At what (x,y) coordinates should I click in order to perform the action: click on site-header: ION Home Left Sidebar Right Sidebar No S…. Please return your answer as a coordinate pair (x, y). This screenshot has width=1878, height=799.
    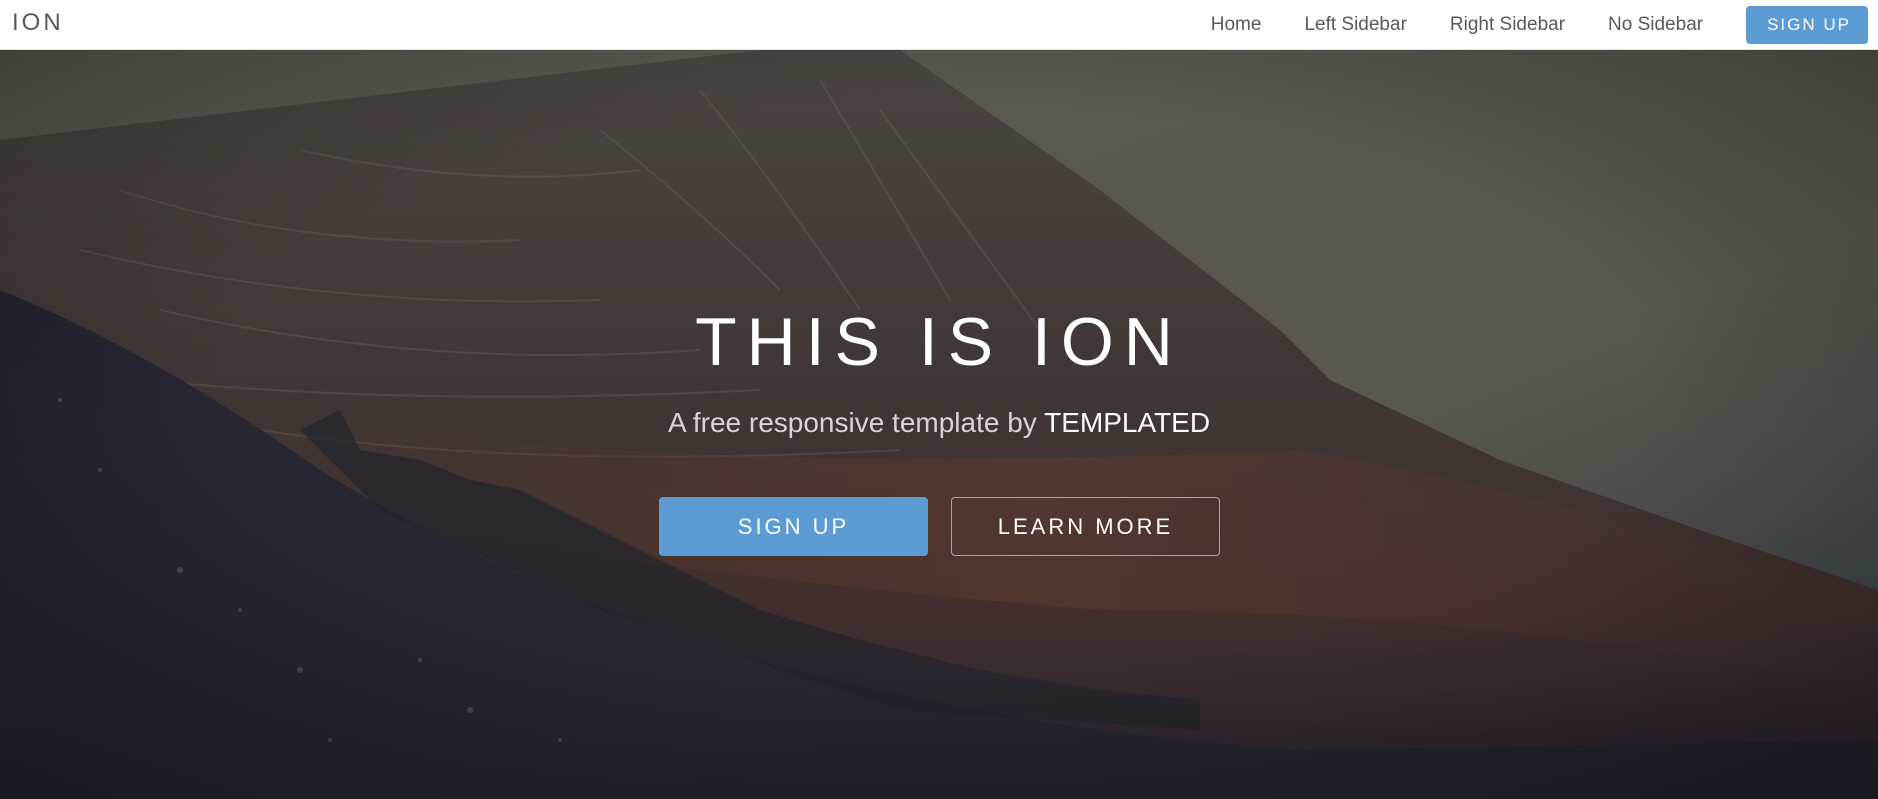
    Looking at the image, I should click on (939, 25).